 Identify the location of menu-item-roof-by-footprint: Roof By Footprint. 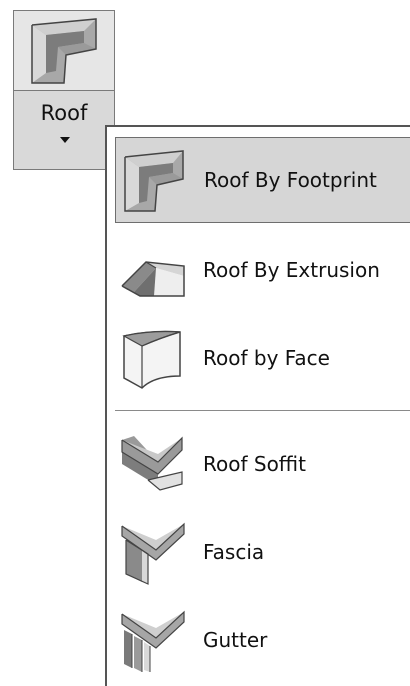
(262, 180).